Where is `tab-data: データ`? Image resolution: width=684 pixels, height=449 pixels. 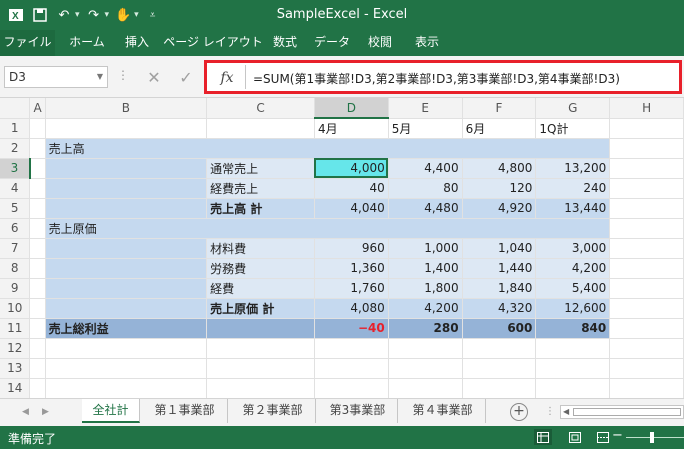 tab-data: データ is located at coordinates (332, 43).